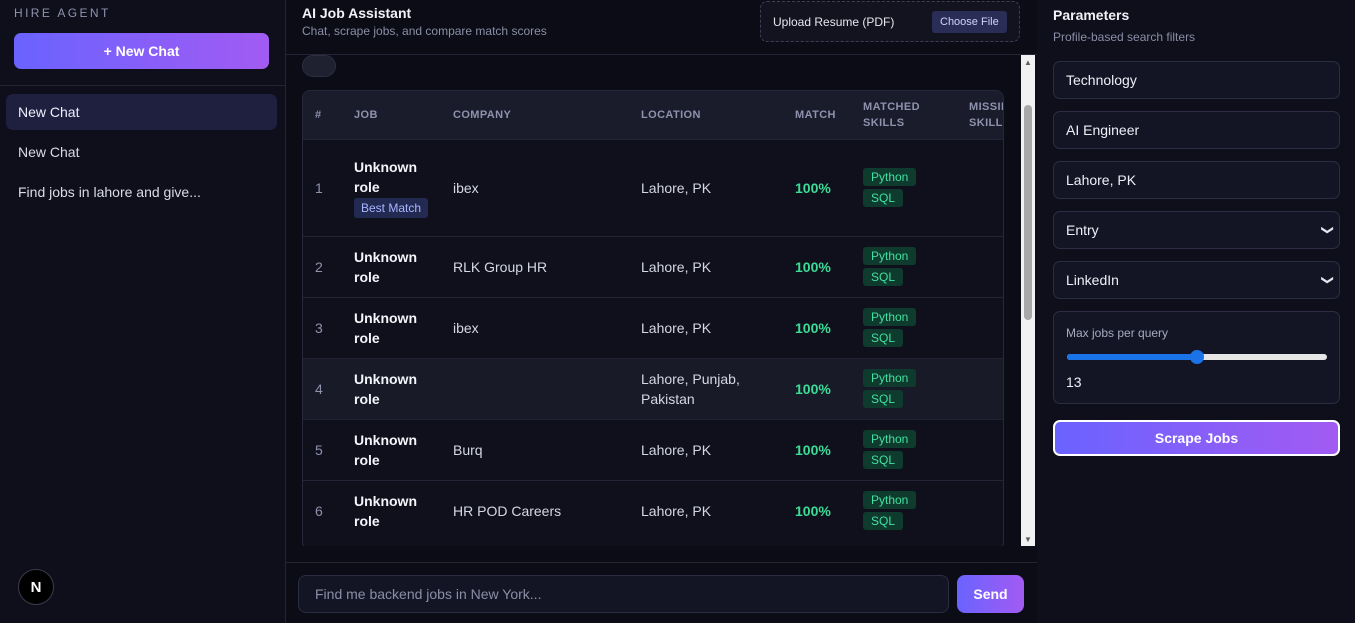 This screenshot has width=1355, height=623. Describe the element at coordinates (671, 114) in the screenshot. I see `column-header: LOCATION` at that location.